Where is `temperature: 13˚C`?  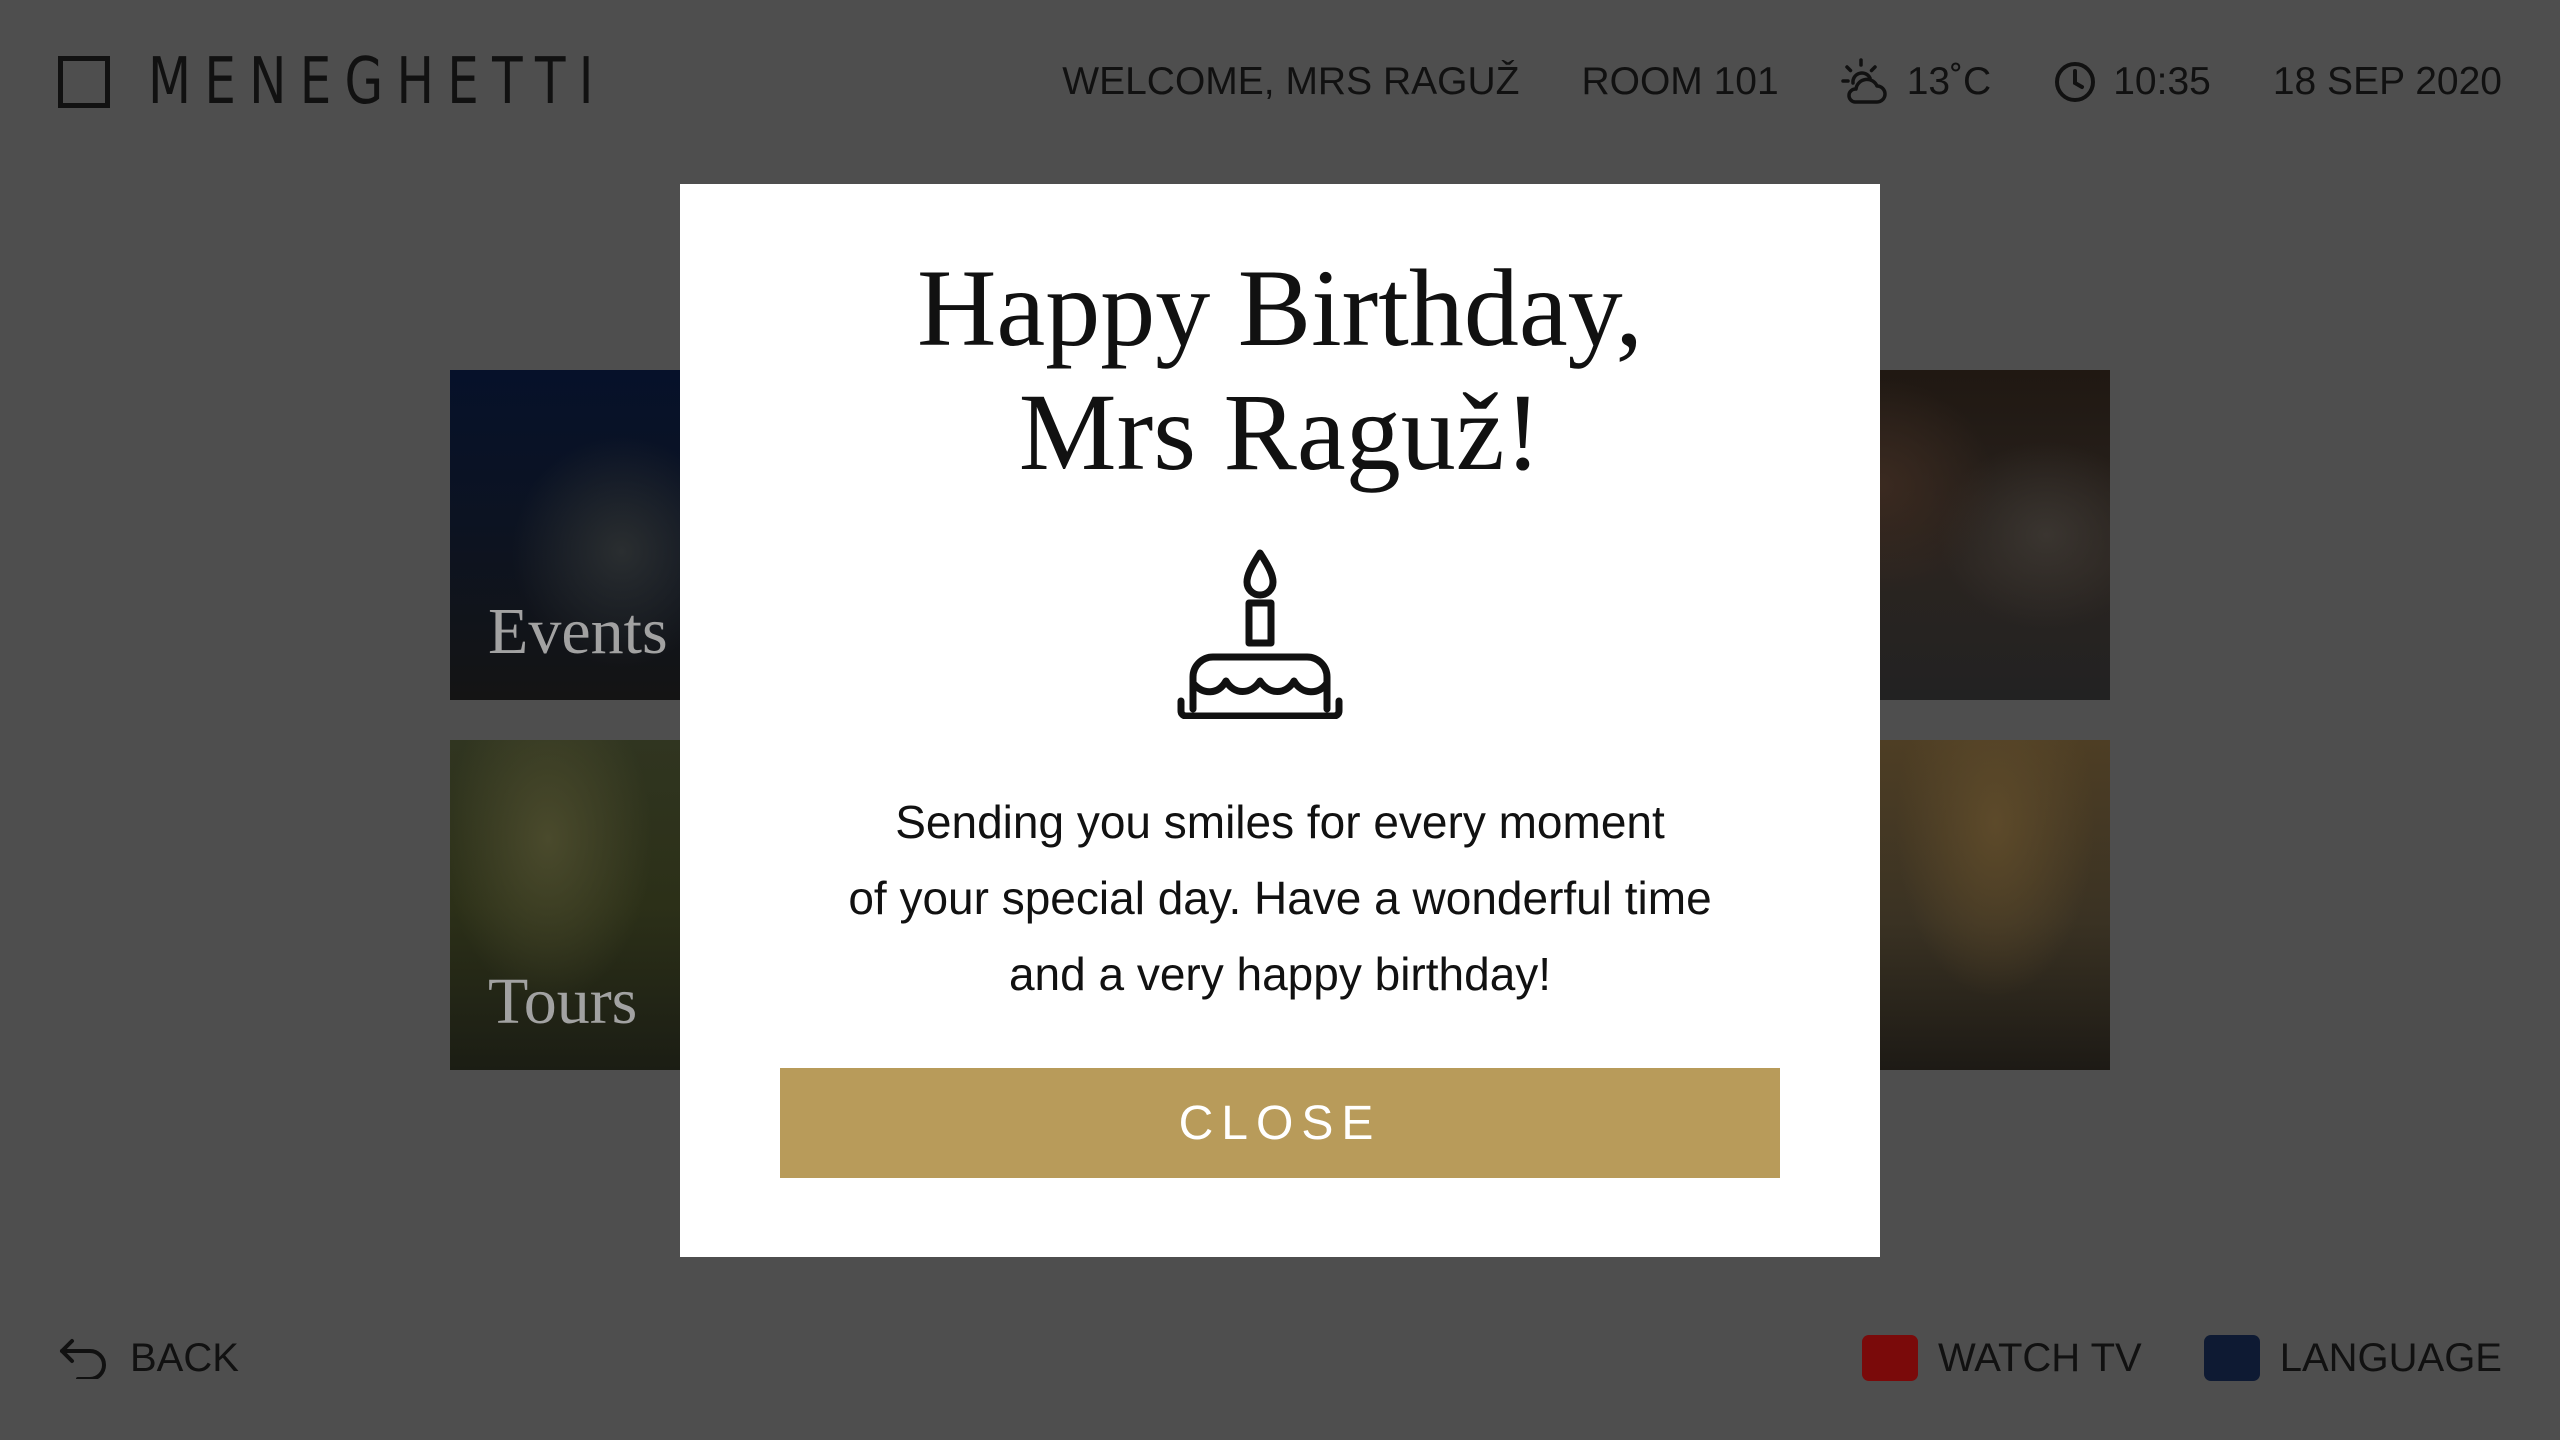 temperature: 13˚C is located at coordinates (1949, 81).